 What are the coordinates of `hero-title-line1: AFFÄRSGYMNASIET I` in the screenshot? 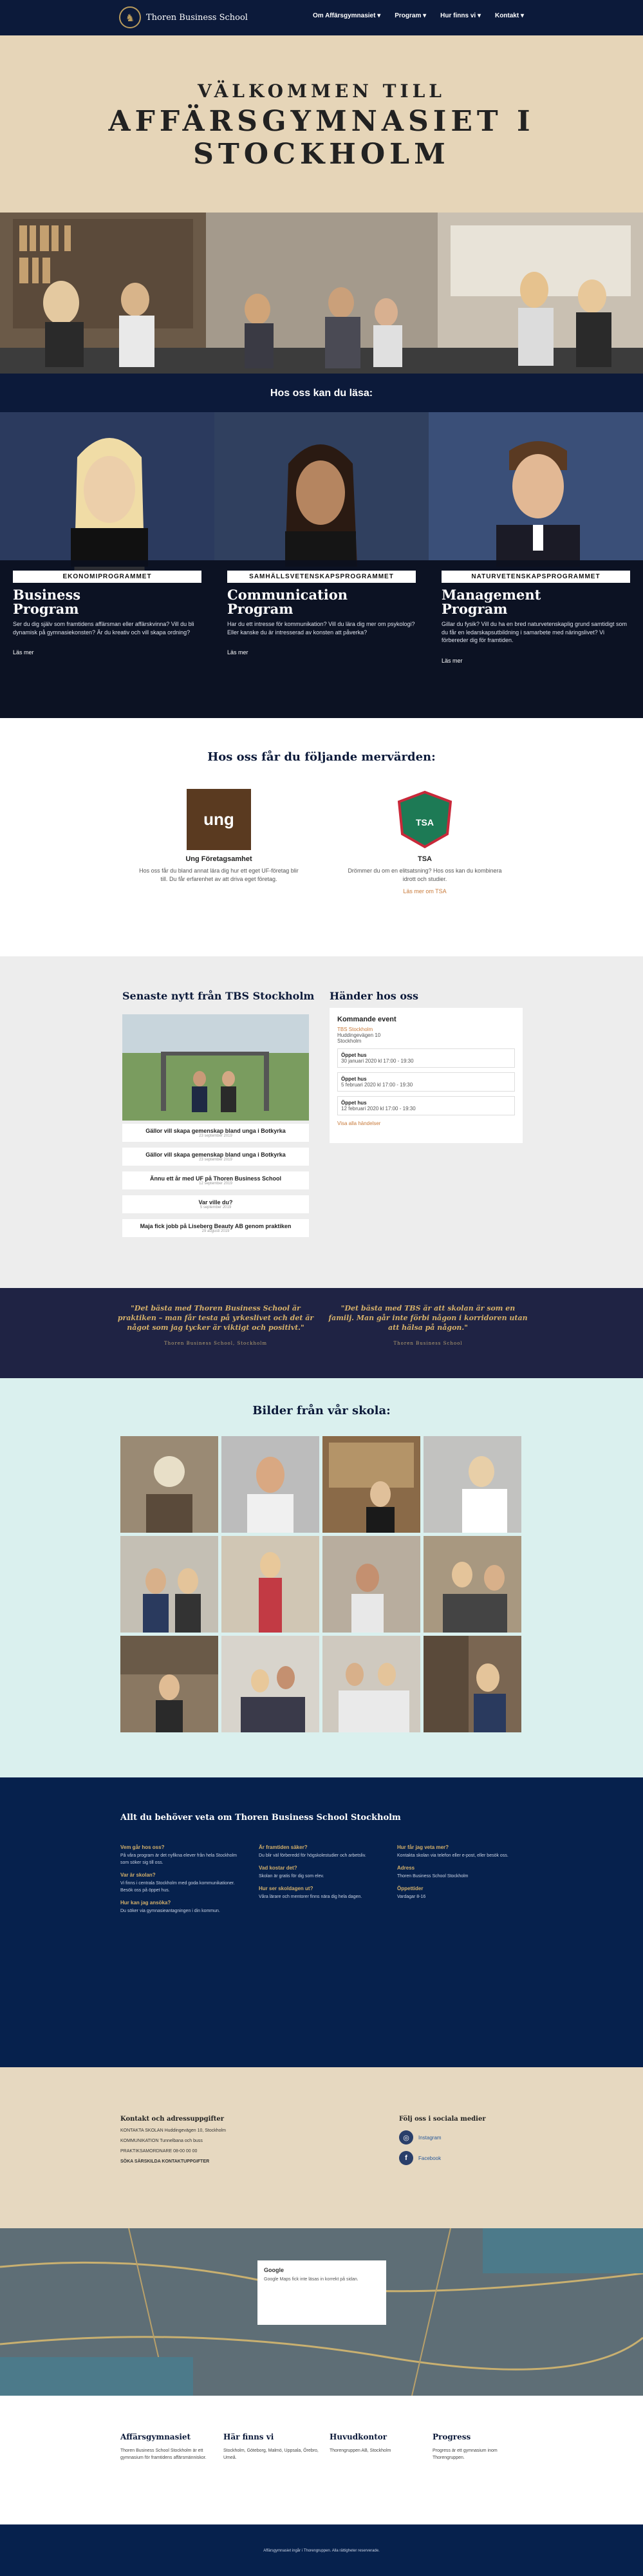 It's located at (322, 121).